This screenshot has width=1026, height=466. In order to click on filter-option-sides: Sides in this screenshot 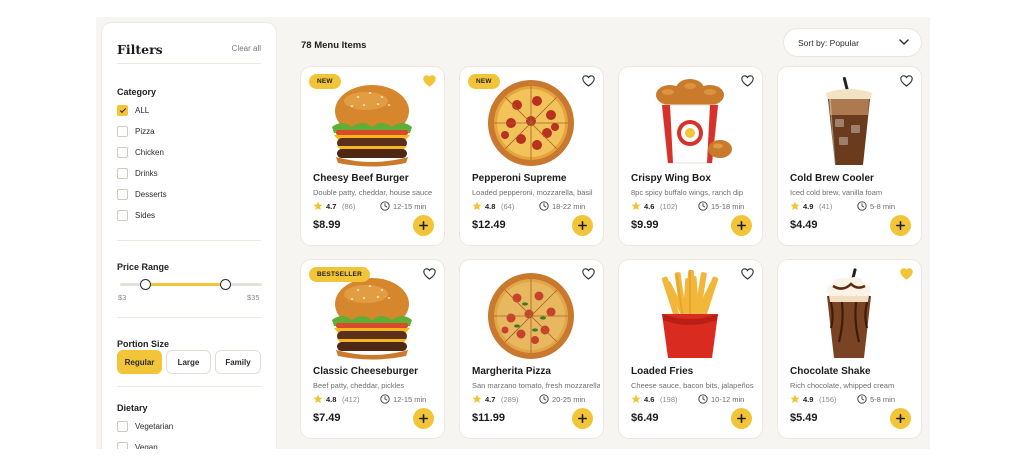, I will do `click(136, 215)`.